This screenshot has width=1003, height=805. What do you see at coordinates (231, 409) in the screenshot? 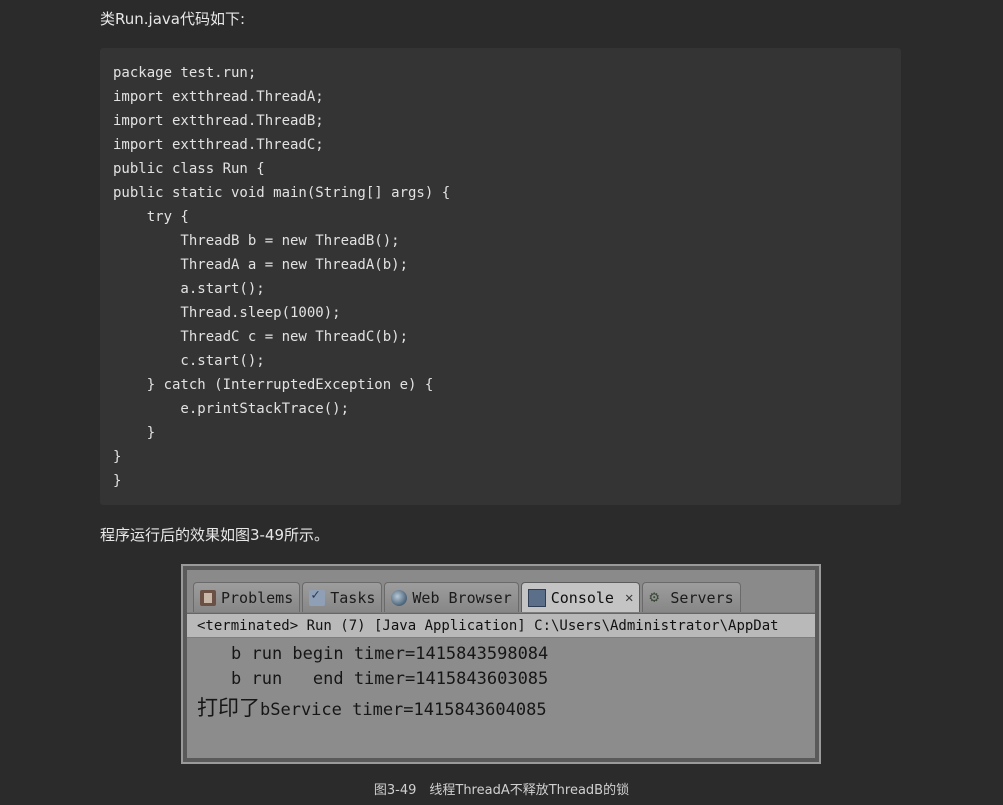
I see `code-line: e.printStackTrace();` at bounding box center [231, 409].